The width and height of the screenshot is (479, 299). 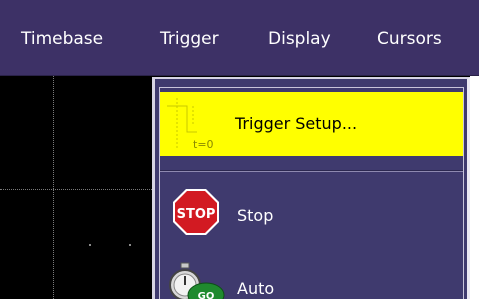 What do you see at coordinates (256, 288) in the screenshot?
I see `menu-item-label: Auto` at bounding box center [256, 288].